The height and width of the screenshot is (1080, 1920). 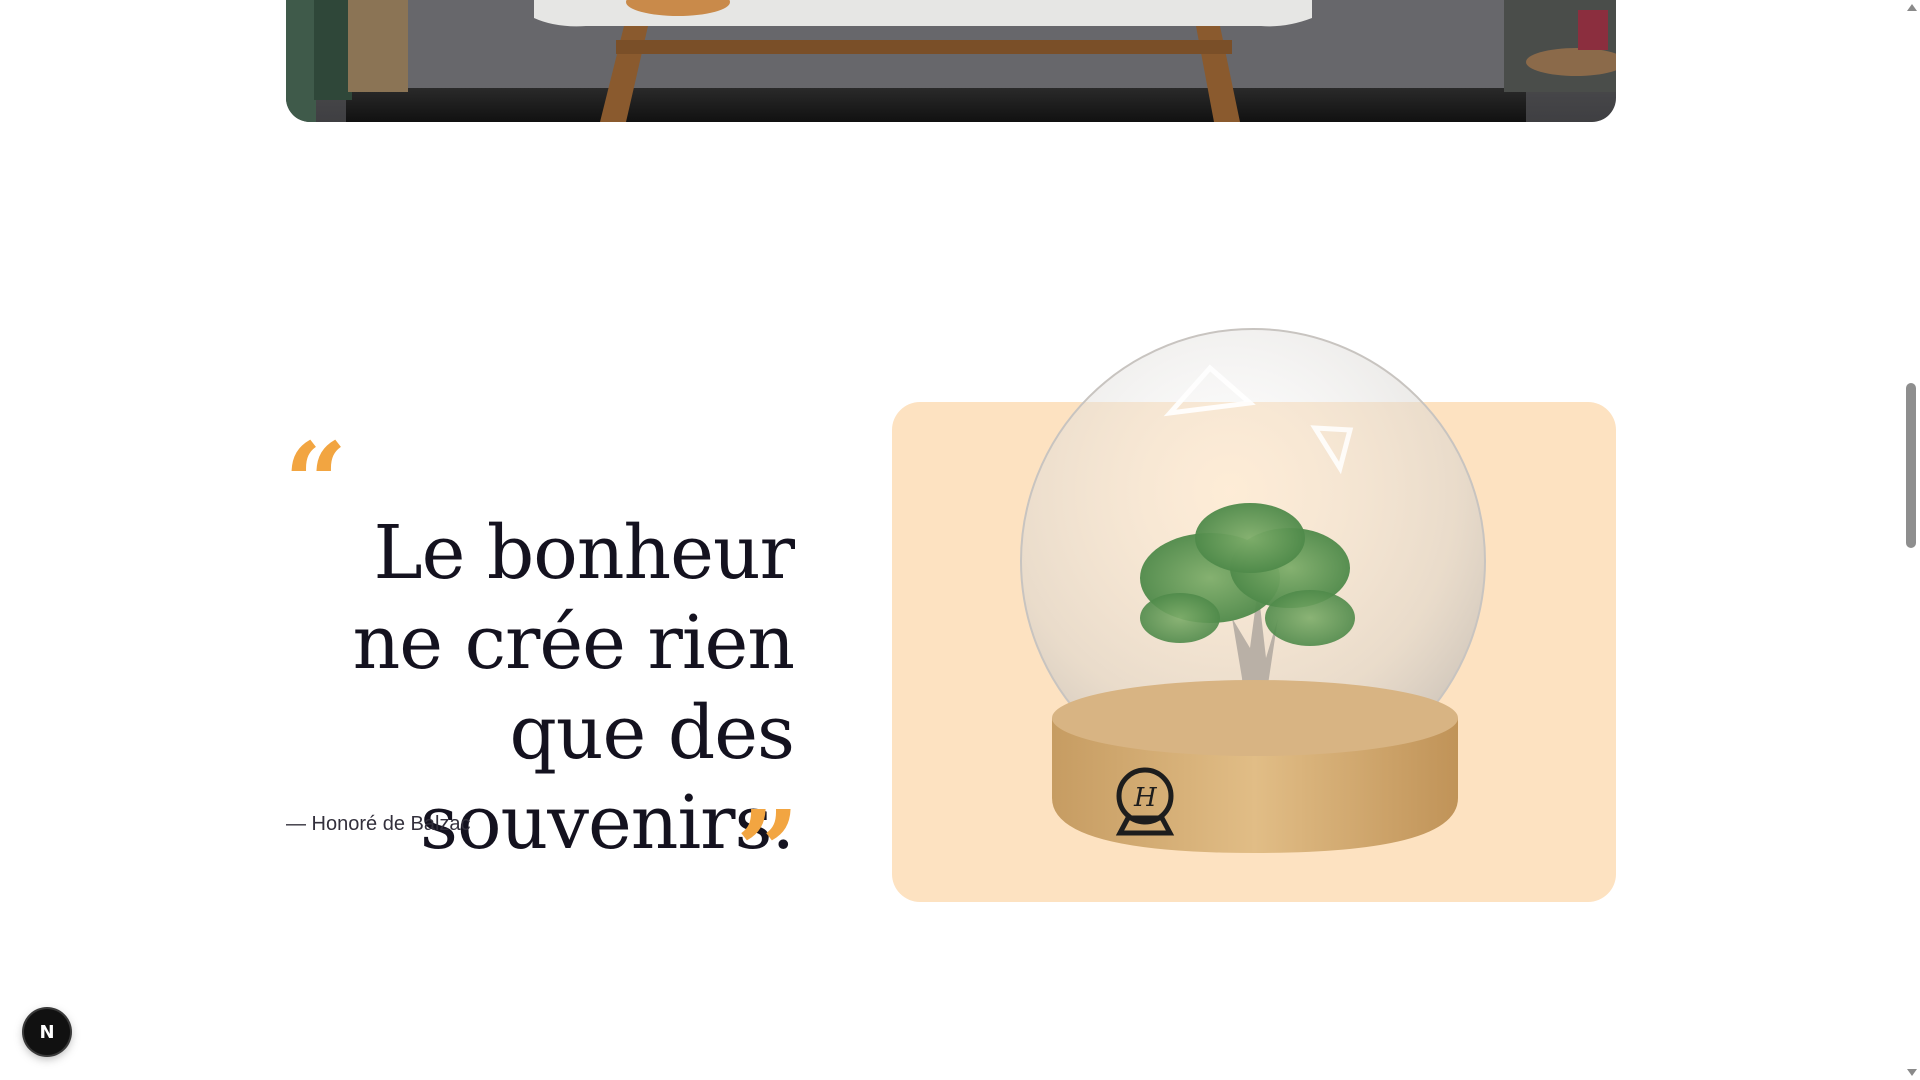 What do you see at coordinates (768, 850) in the screenshot?
I see `close-quote-icon: ”` at bounding box center [768, 850].